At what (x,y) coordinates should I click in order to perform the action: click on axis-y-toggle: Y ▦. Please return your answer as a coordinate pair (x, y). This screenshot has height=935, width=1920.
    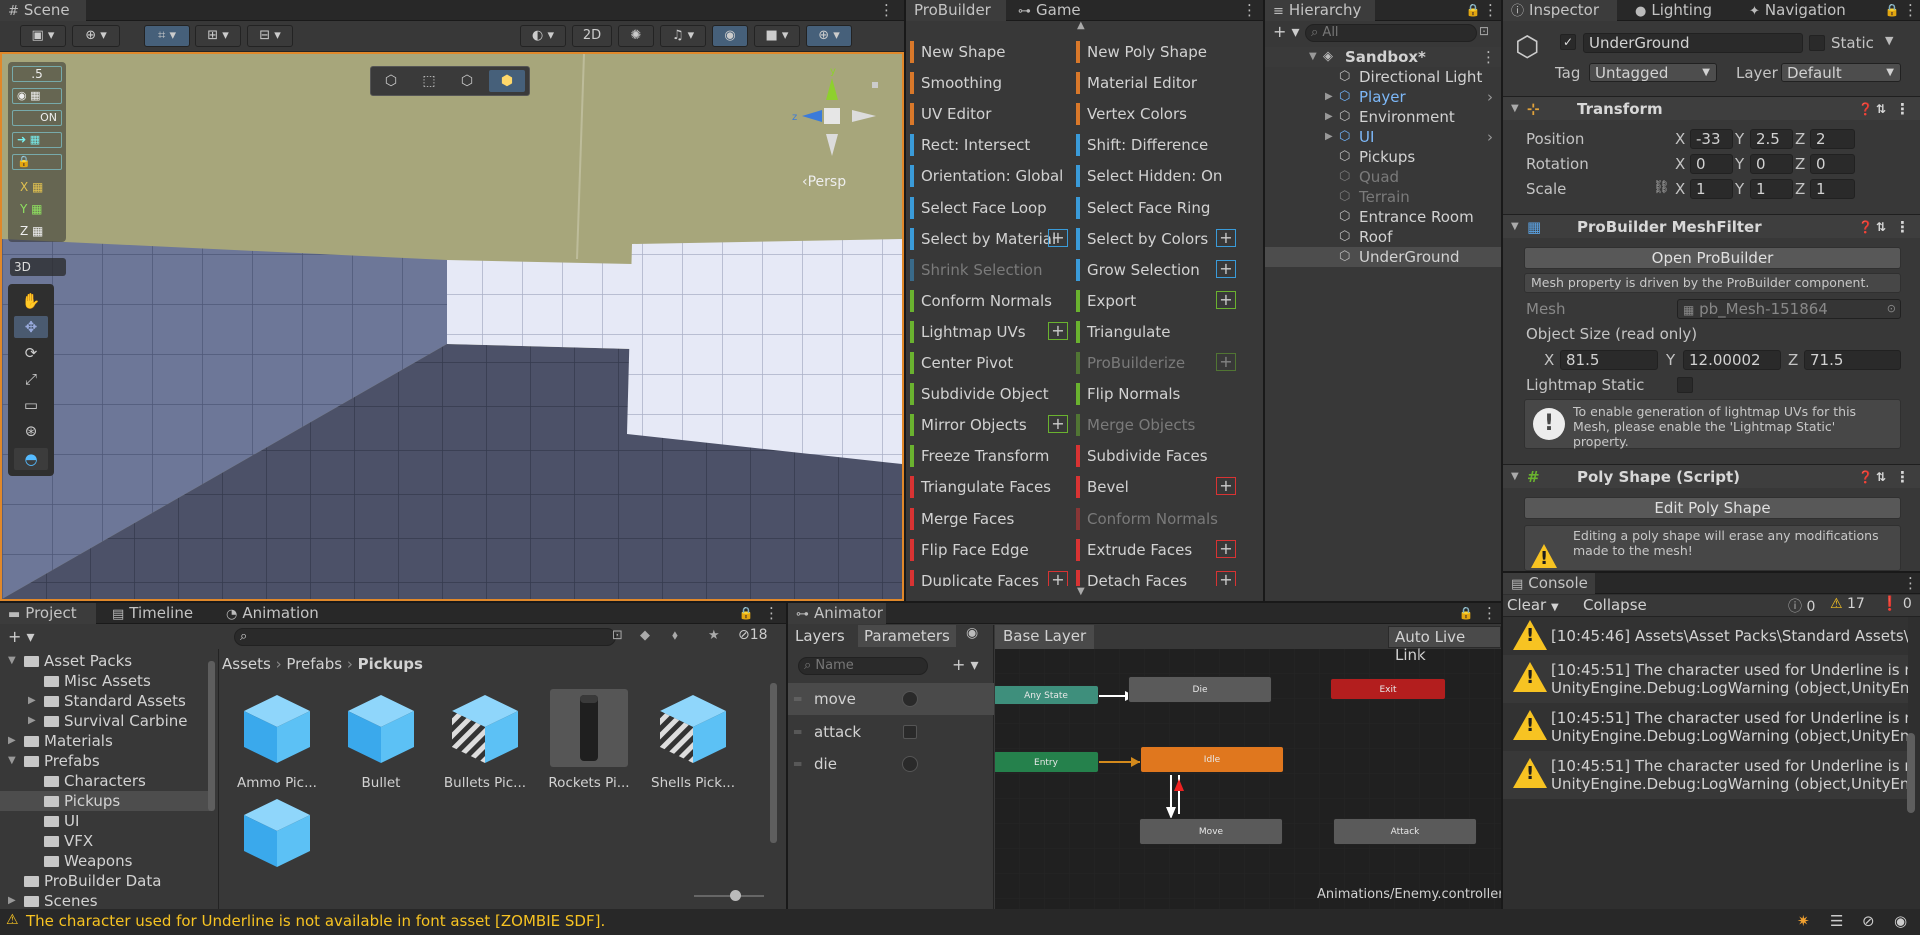
    Looking at the image, I should click on (37, 210).